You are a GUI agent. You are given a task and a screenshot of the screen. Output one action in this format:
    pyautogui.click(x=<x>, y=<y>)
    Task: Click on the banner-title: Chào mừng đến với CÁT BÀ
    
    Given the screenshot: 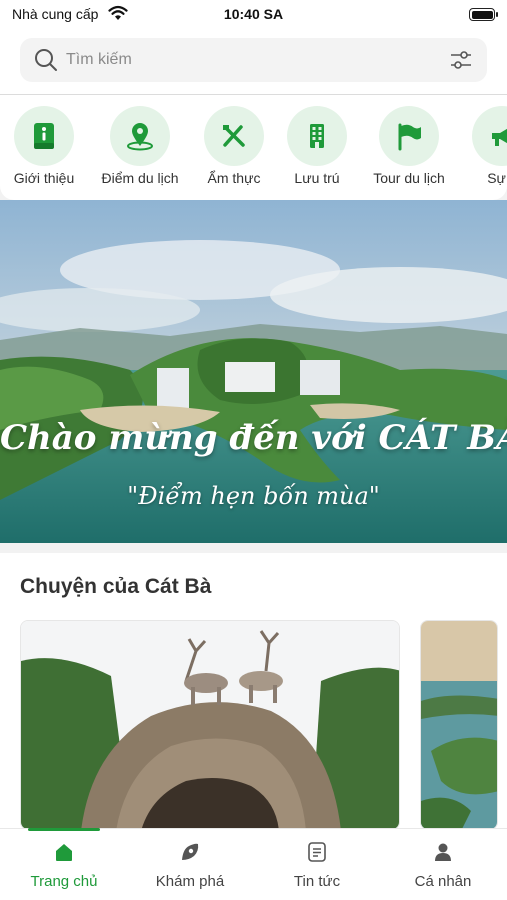 What is the action you would take?
    pyautogui.click(x=253, y=438)
    